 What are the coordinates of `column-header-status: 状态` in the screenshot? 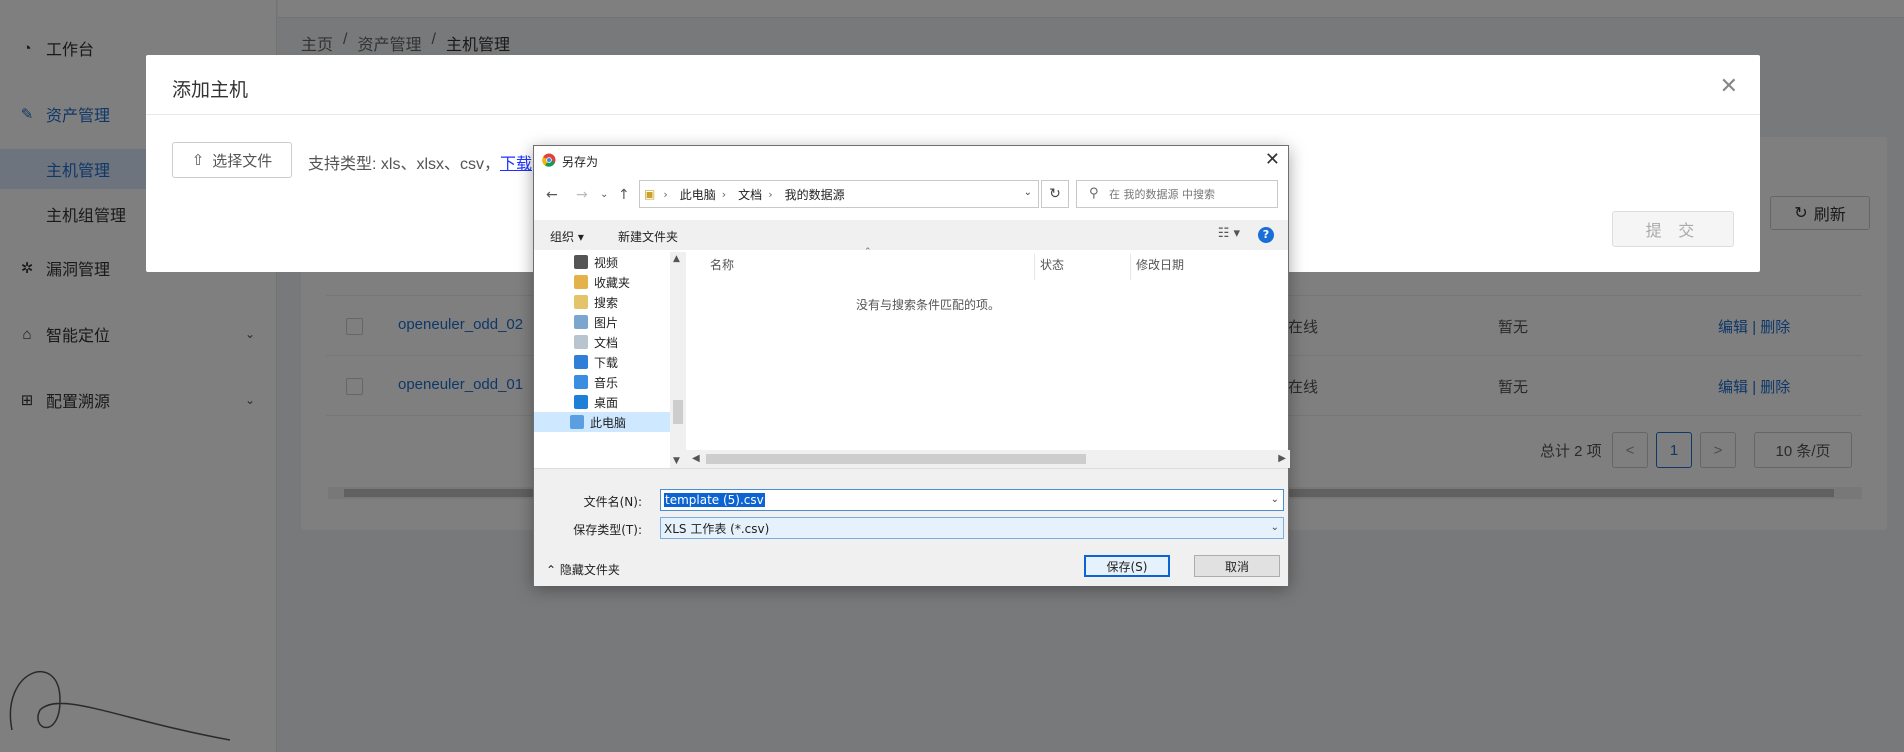 It's located at (1052, 268).